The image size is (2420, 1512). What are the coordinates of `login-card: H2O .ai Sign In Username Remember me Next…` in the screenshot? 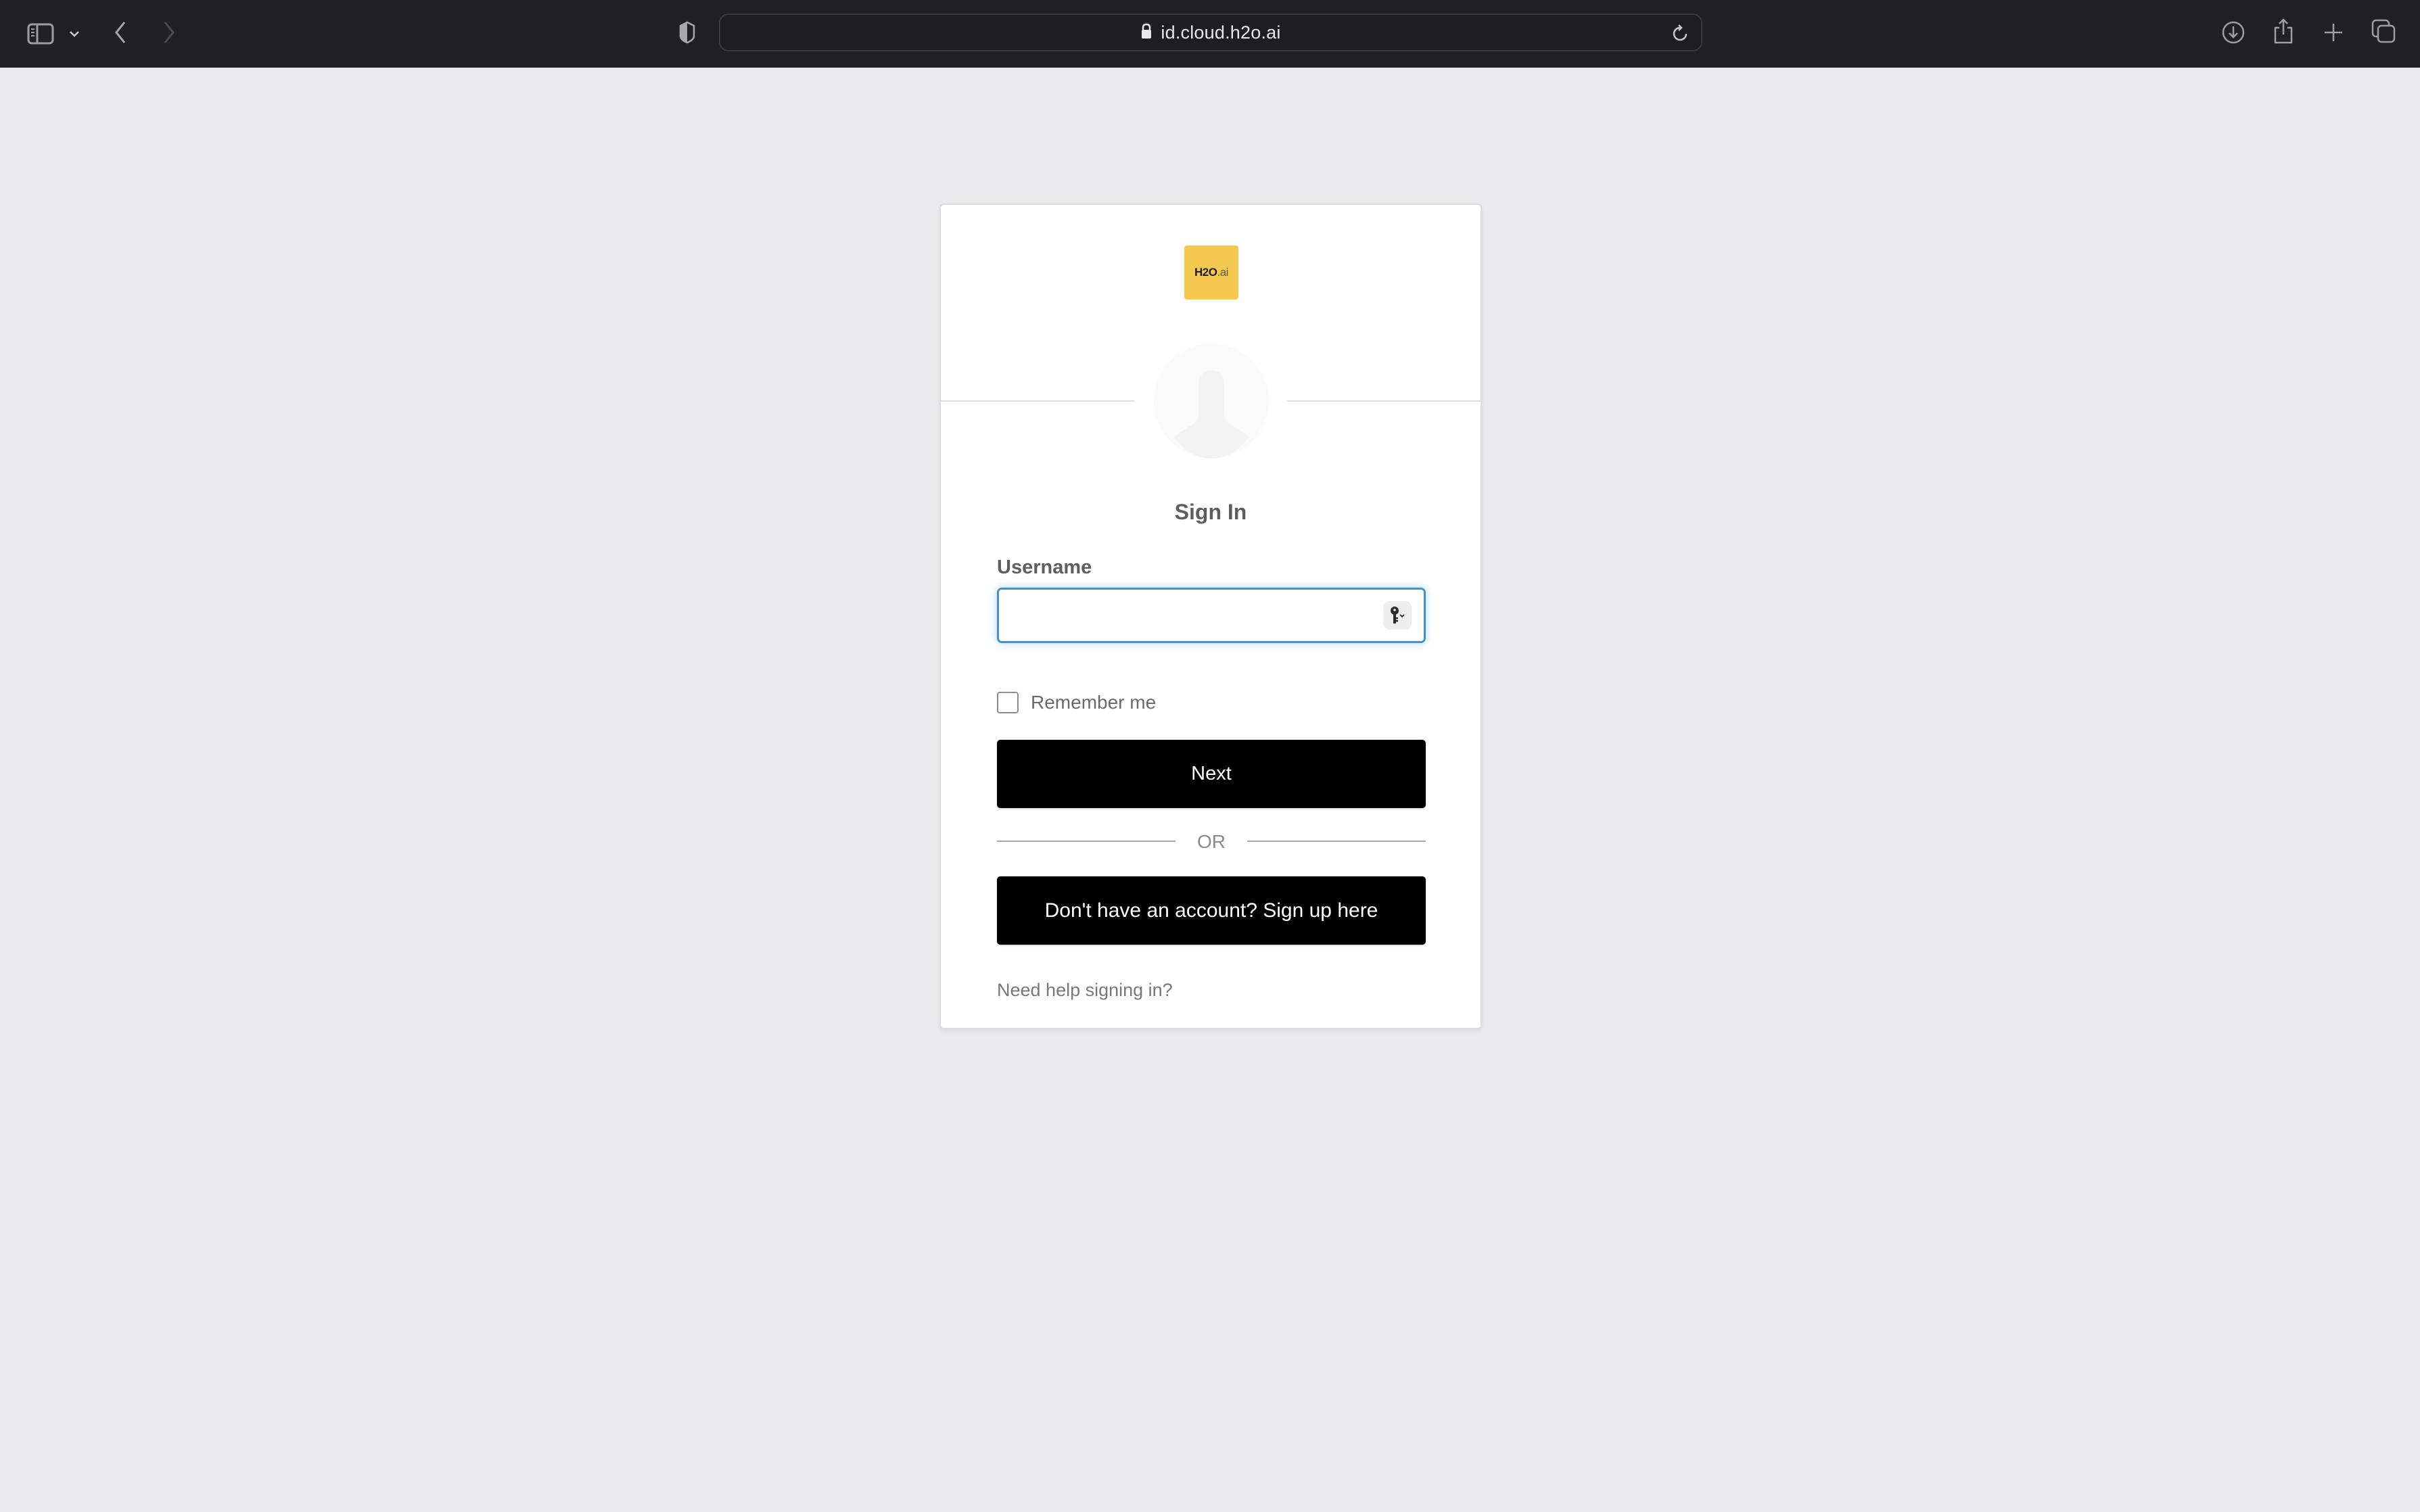 It's located at (1210, 616).